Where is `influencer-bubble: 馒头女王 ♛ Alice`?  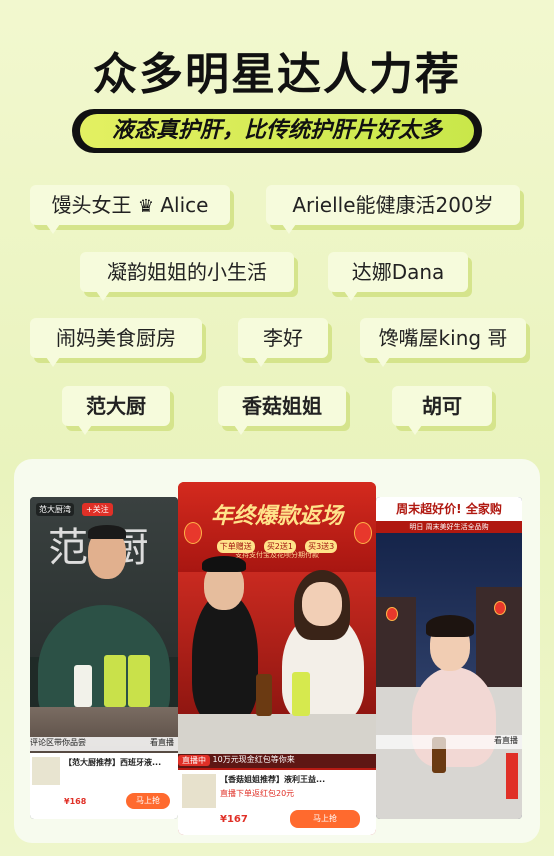
influencer-bubble: 馒头女王 ♛ Alice is located at coordinates (130, 209).